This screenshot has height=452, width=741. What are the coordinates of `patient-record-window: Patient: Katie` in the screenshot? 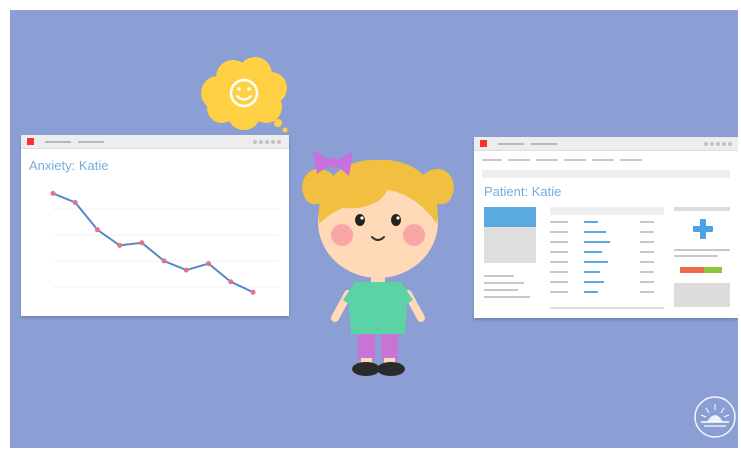 It's located at (606, 227).